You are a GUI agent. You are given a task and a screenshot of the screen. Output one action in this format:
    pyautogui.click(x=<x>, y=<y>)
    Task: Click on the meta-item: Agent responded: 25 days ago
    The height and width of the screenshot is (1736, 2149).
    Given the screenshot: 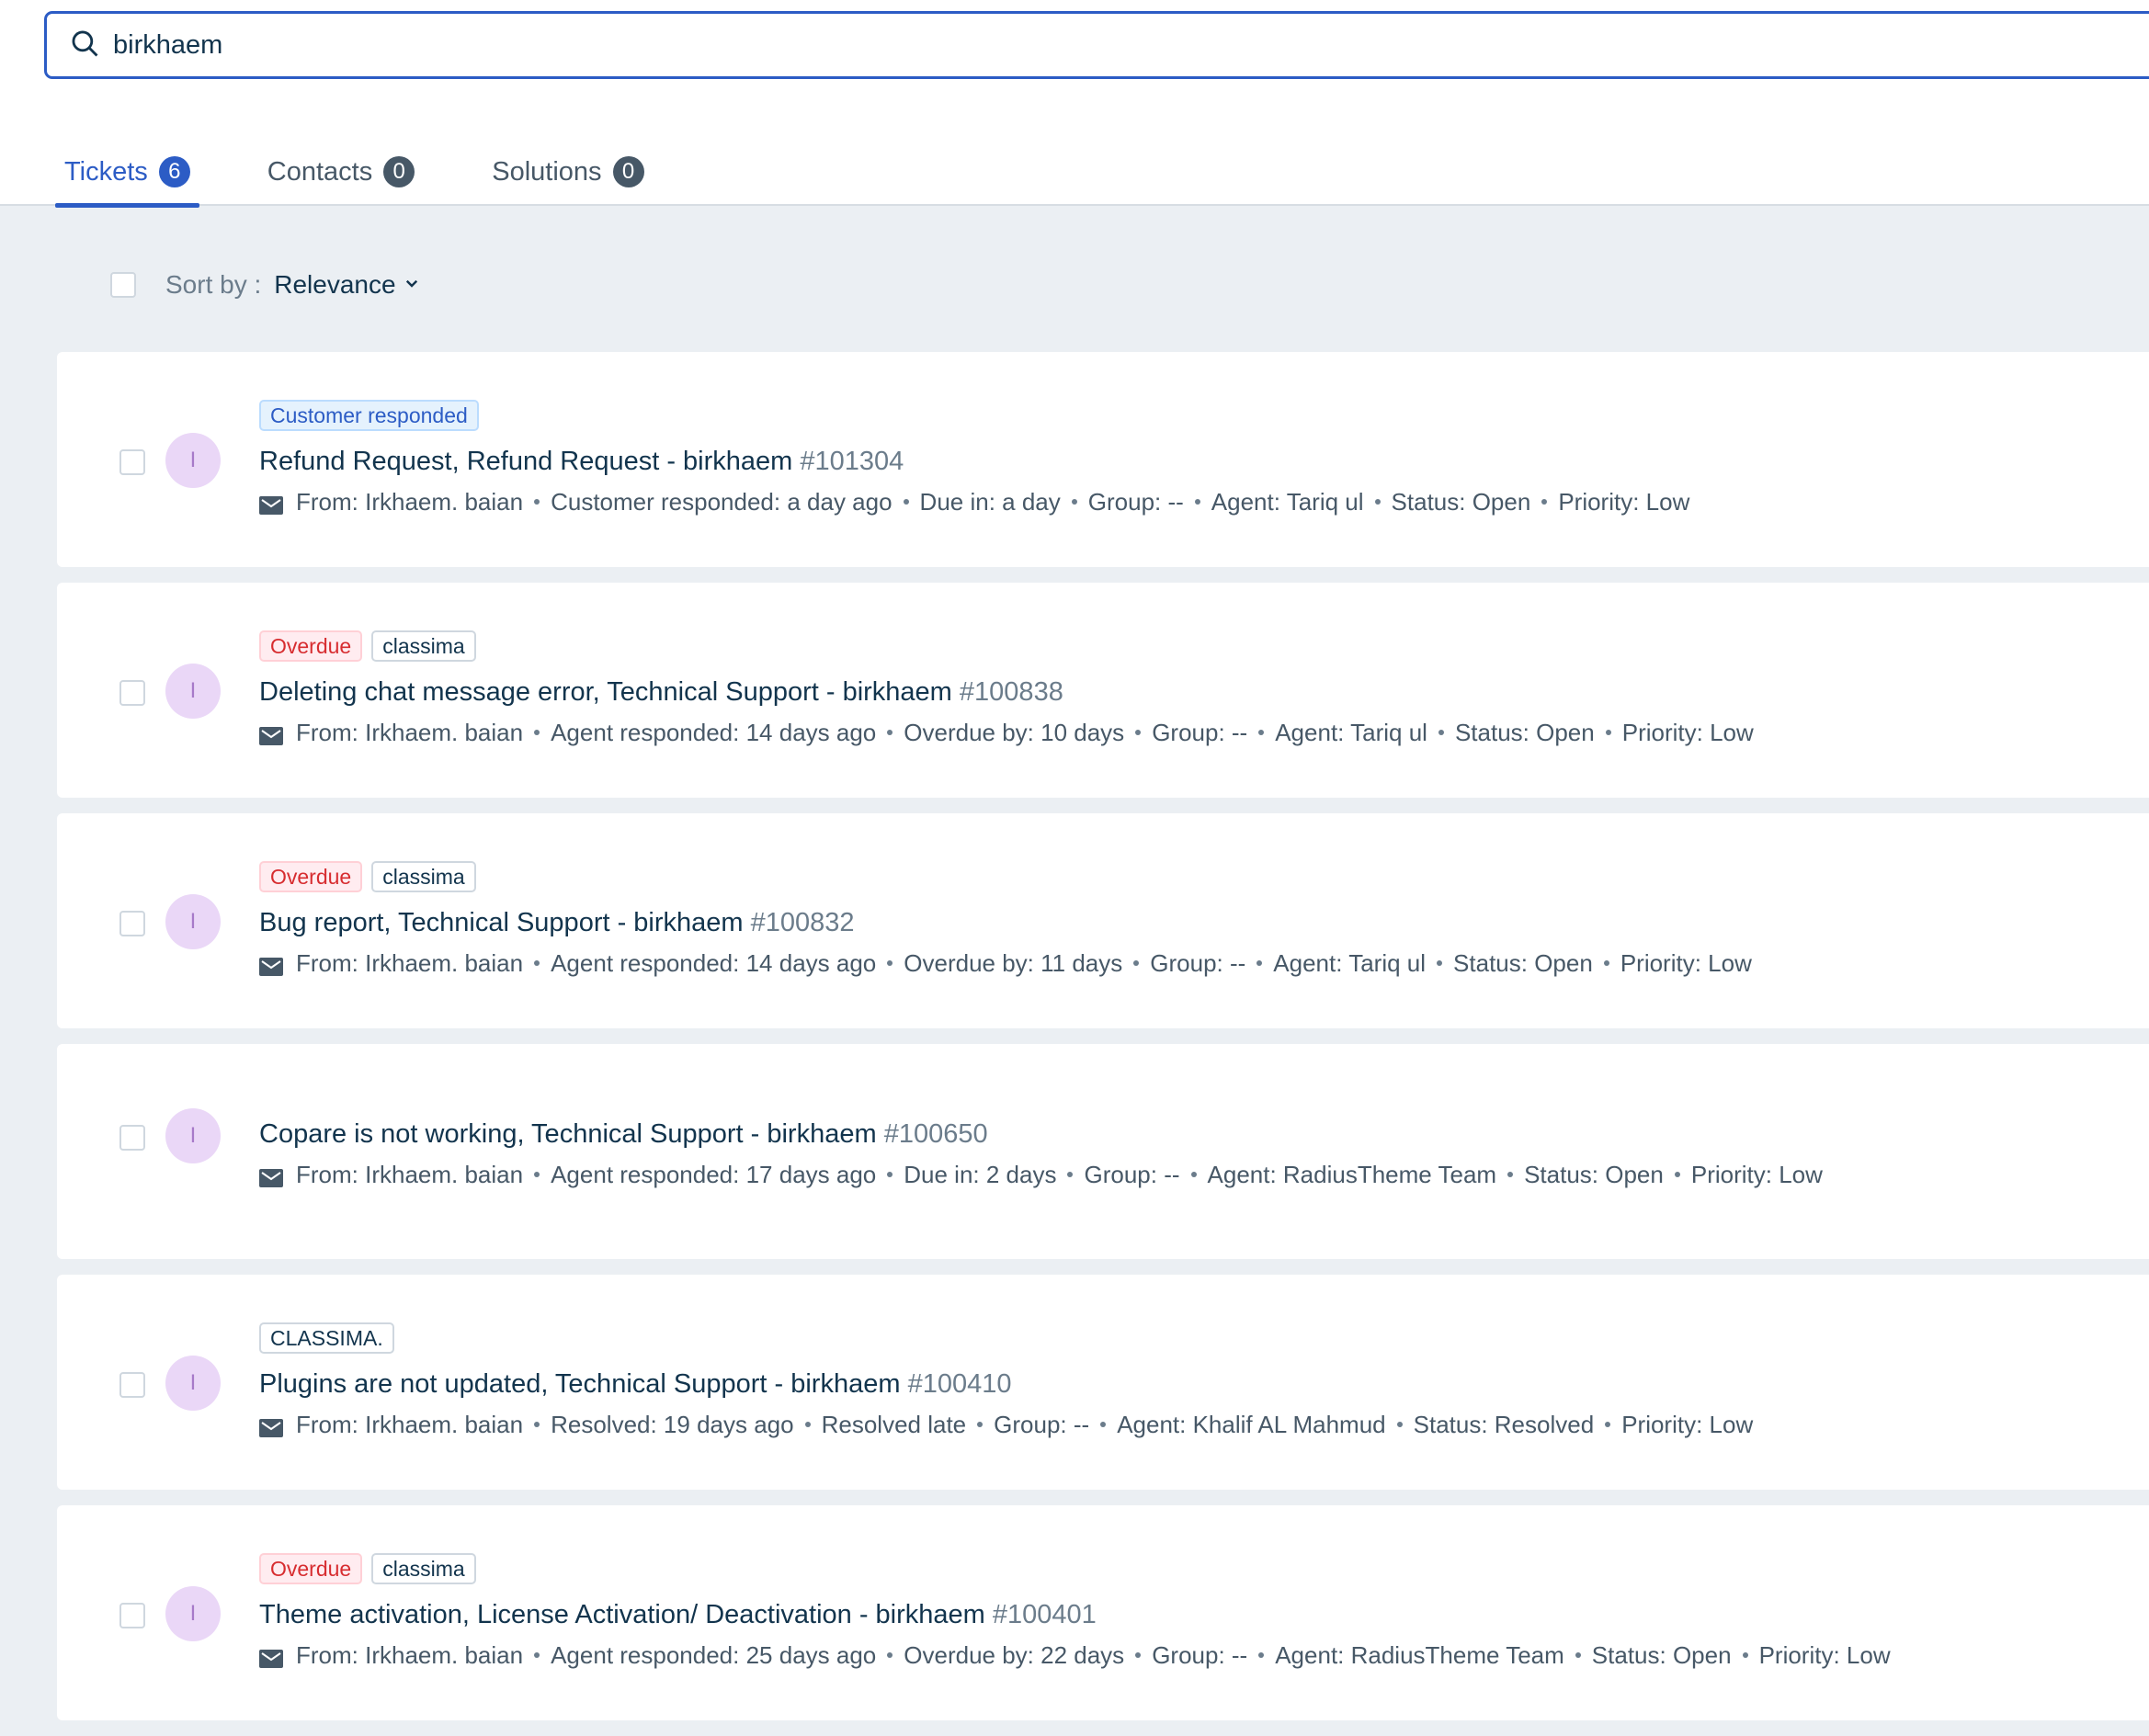 What is the action you would take?
    pyautogui.click(x=714, y=1654)
    